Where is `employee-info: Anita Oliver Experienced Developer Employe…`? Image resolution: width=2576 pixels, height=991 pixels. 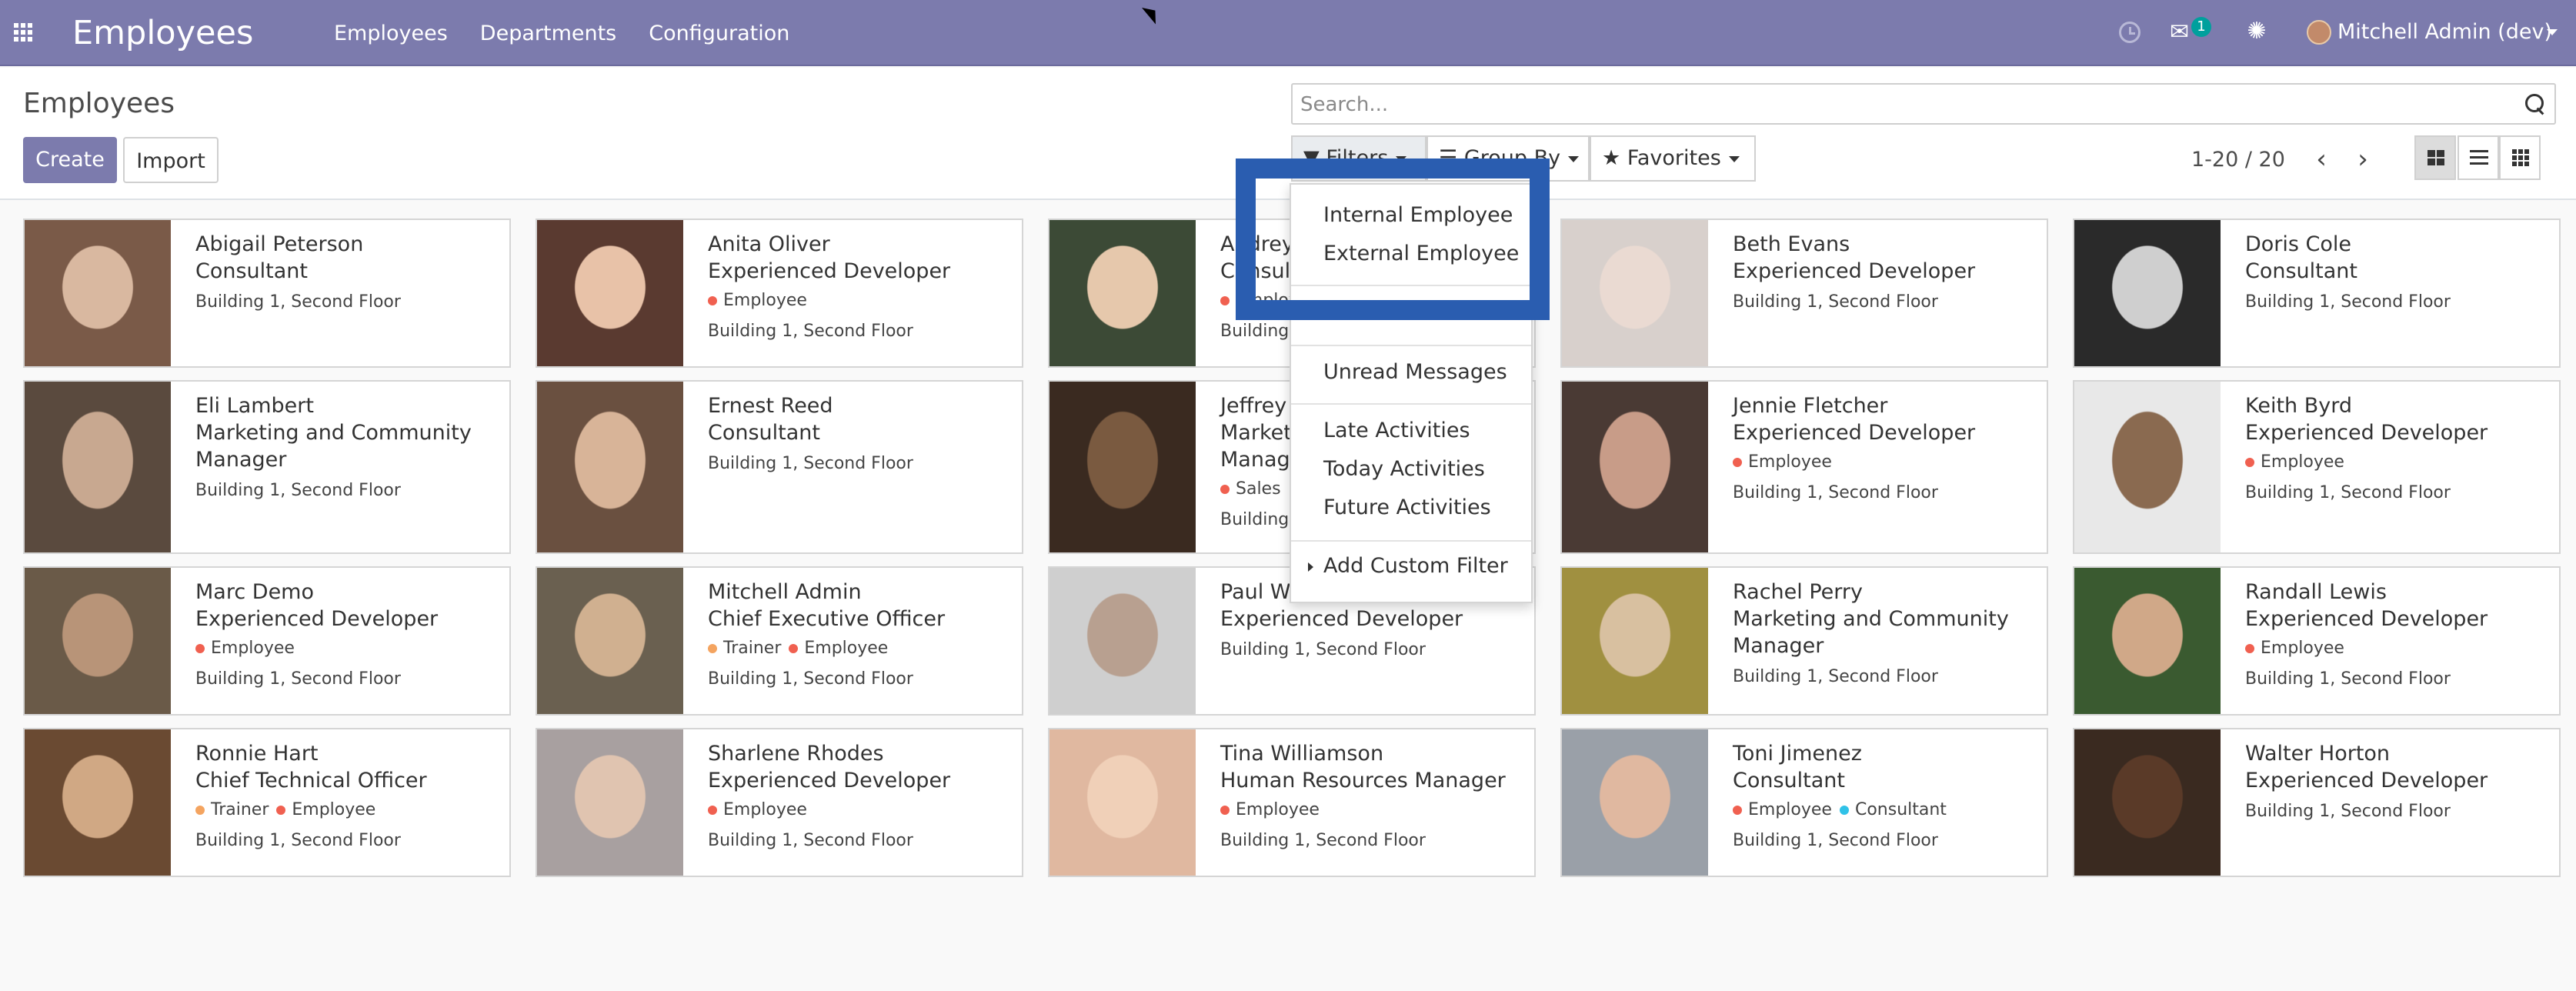 employee-info: Anita Oliver Experienced Developer Employe… is located at coordinates (861, 288).